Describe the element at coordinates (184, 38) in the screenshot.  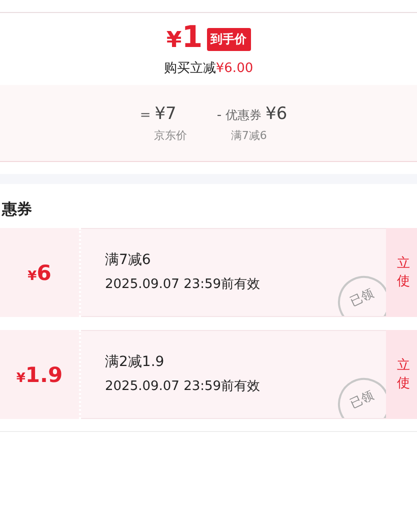
I see `final-price: ¥1` at that location.